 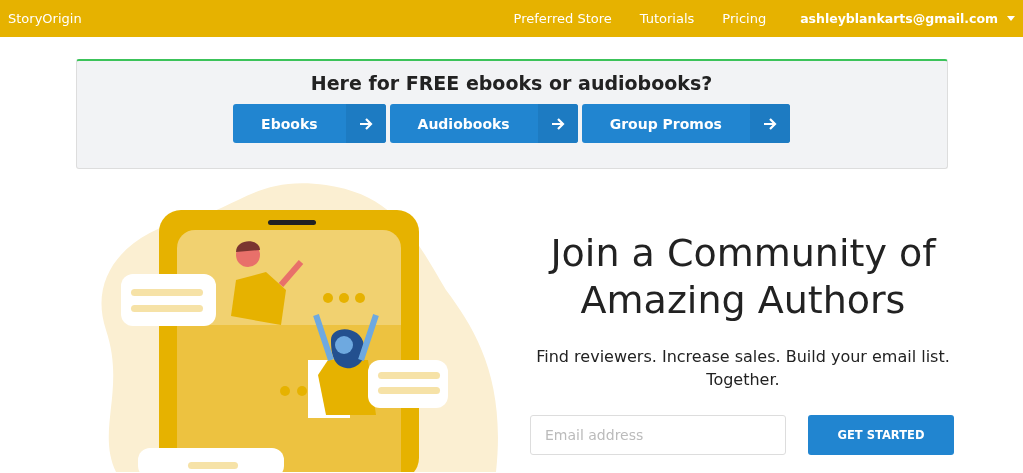 What do you see at coordinates (667, 18) in the screenshot?
I see `nav-link: Tutorials` at bounding box center [667, 18].